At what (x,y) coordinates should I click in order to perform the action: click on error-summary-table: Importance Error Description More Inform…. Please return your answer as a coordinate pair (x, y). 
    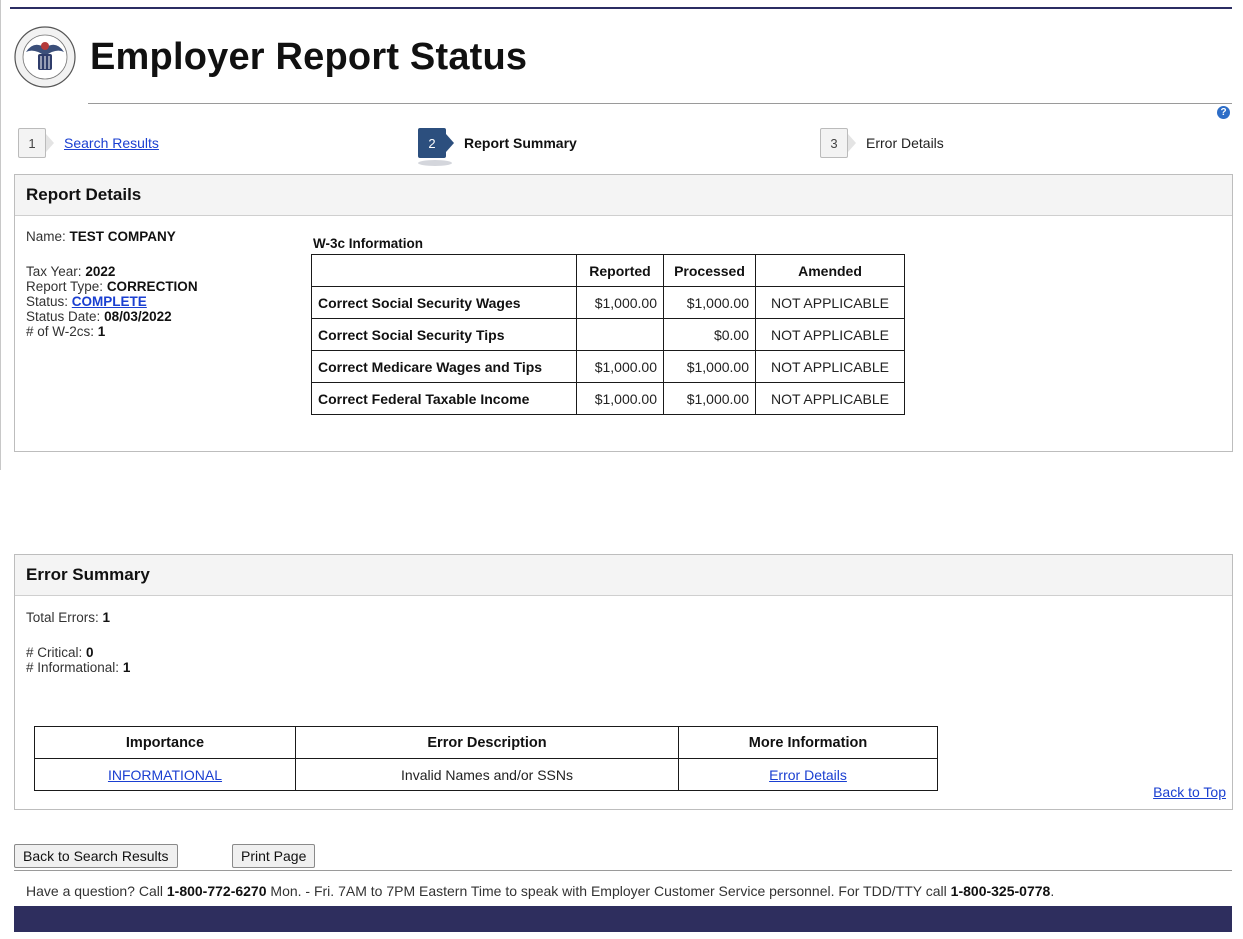
    Looking at the image, I should click on (486, 758).